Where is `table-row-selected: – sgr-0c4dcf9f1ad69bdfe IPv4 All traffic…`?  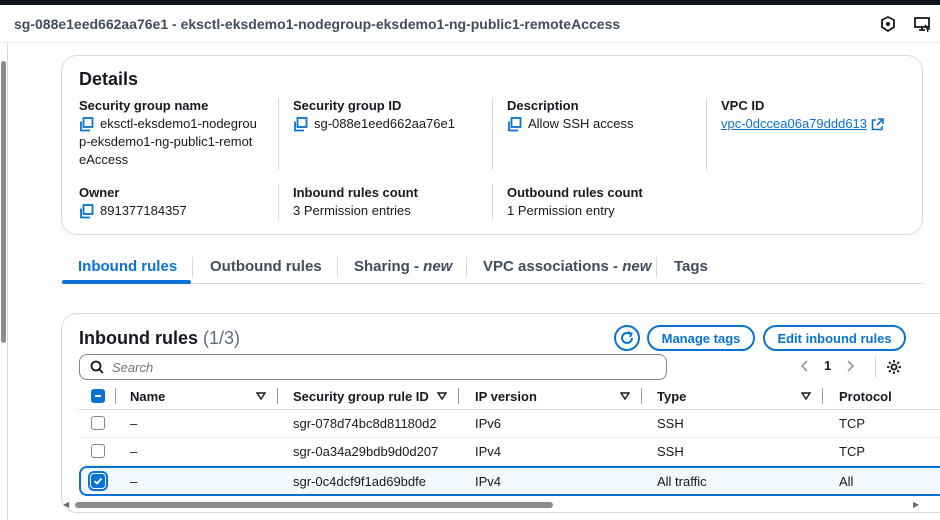 table-row-selected: – sgr-0c4dcf9f1ad69bdfe IPv4 All traffic… is located at coordinates (509, 481).